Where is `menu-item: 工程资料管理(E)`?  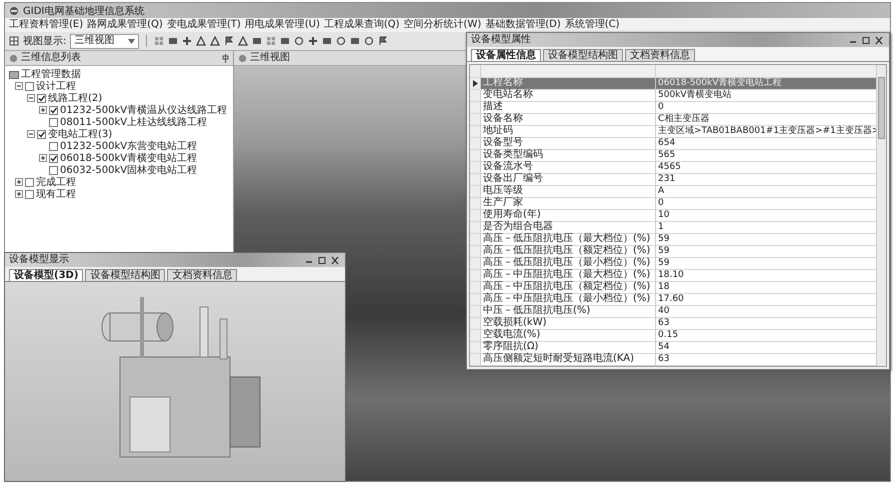 menu-item: 工程资料管理(E) is located at coordinates (46, 25).